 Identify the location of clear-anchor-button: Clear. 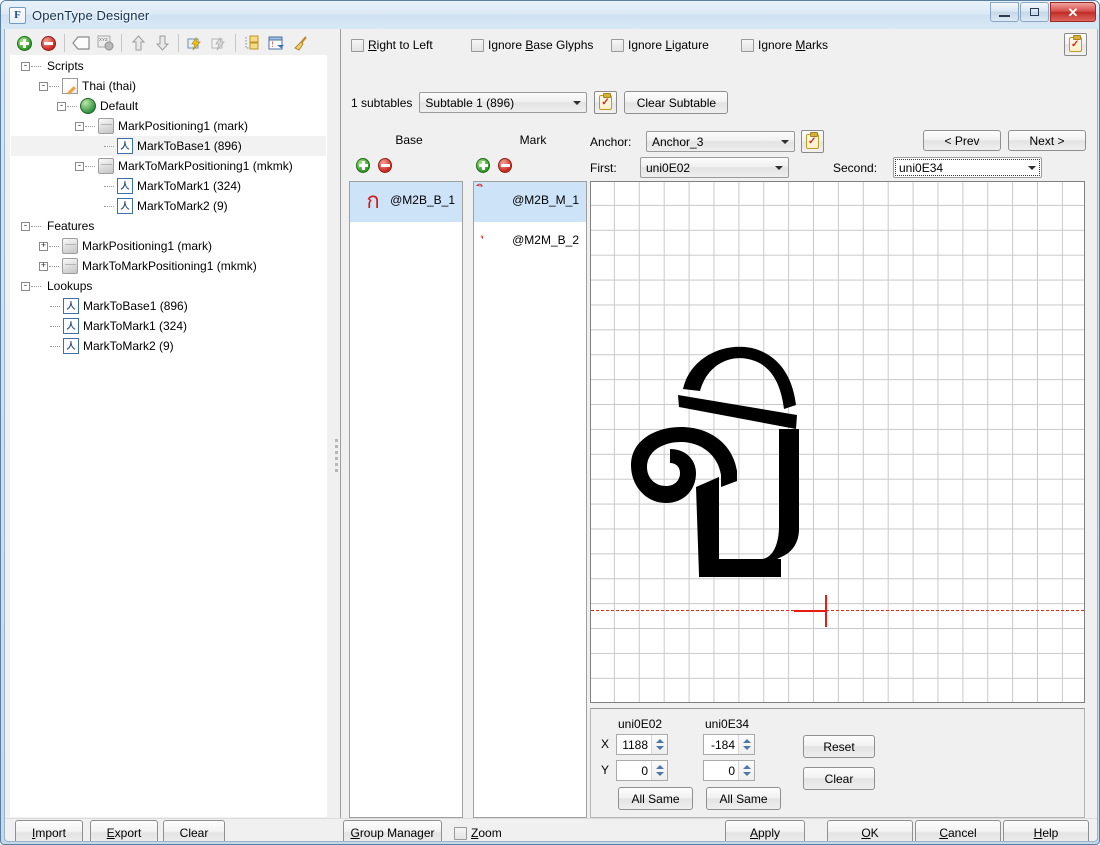
(839, 778).